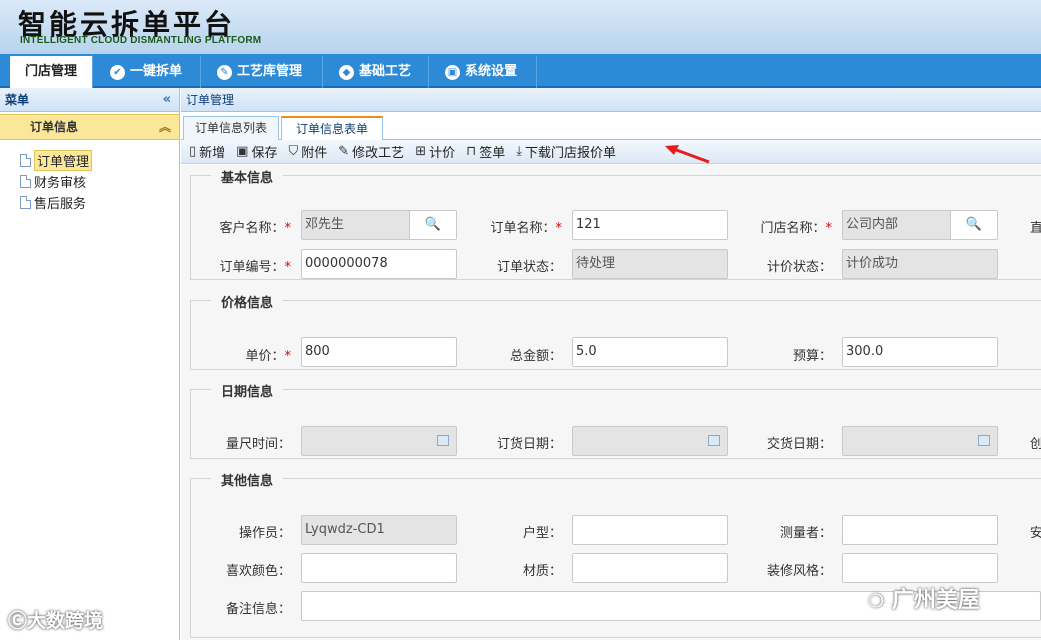 This screenshot has height=640, width=1041. I want to click on modify-craft-button: ✎ 修改工艺, so click(371, 151).